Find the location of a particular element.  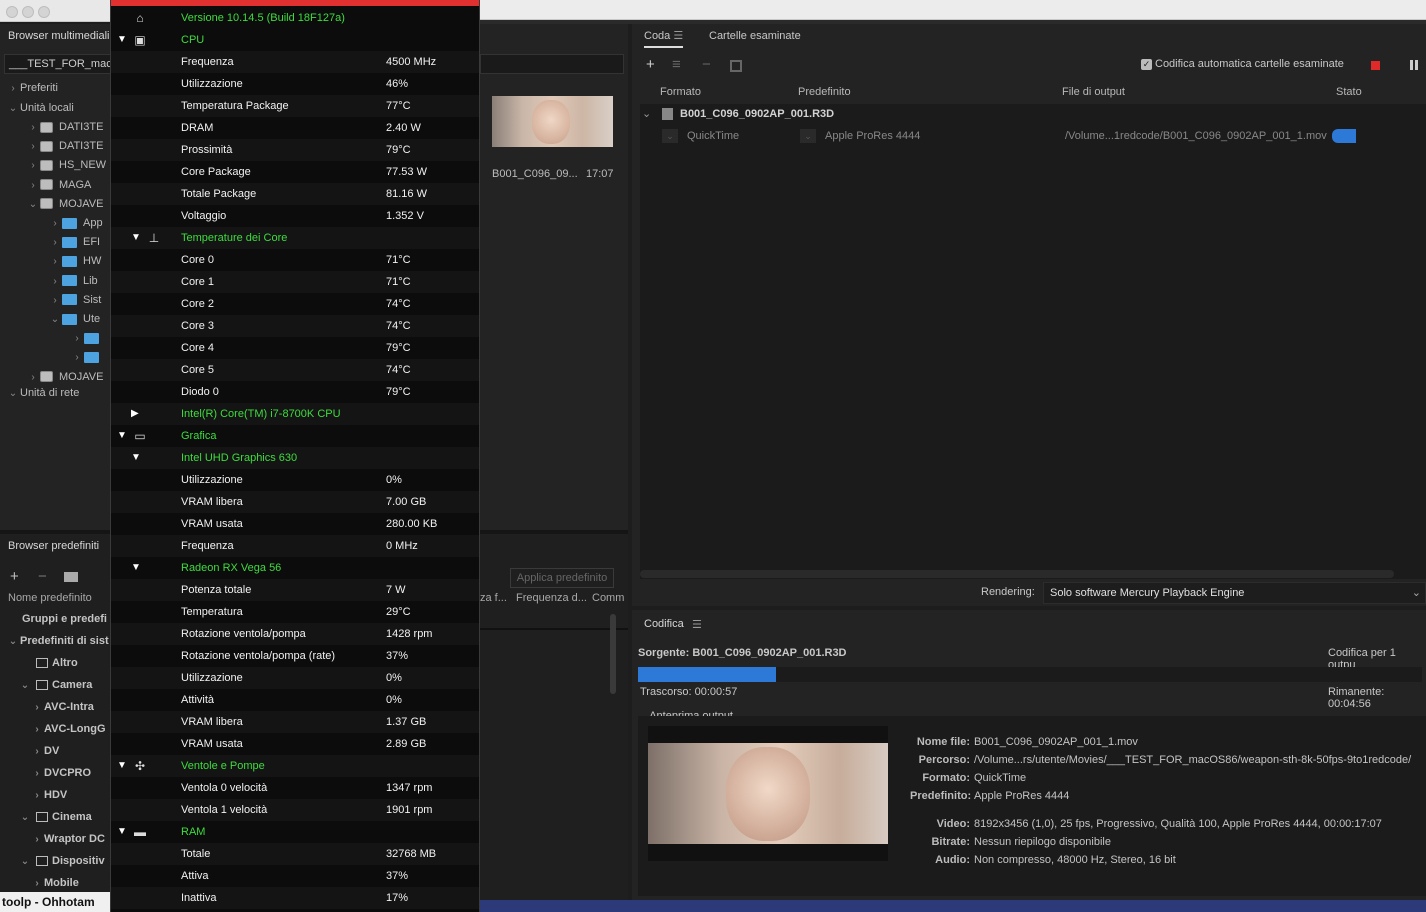

output-preset: Apple ProRes 4444 is located at coordinates (872, 136).